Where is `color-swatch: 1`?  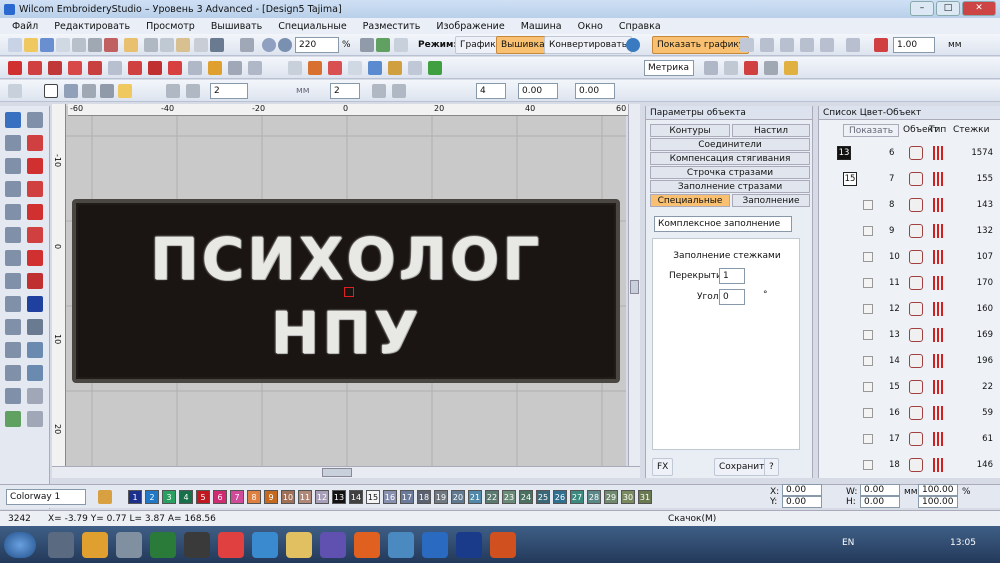 color-swatch: 1 is located at coordinates (135, 497).